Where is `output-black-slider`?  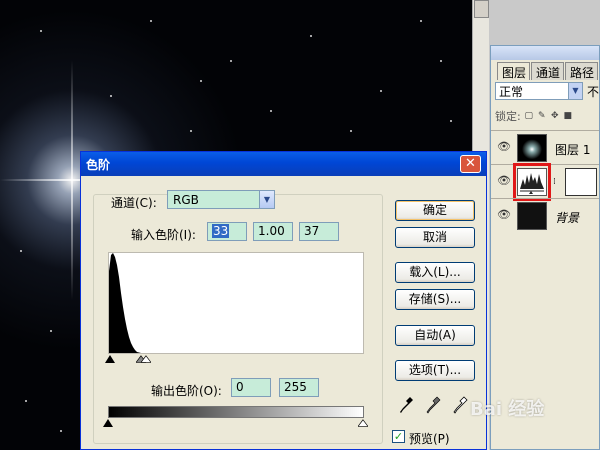
output-black-slider is located at coordinates (108, 423).